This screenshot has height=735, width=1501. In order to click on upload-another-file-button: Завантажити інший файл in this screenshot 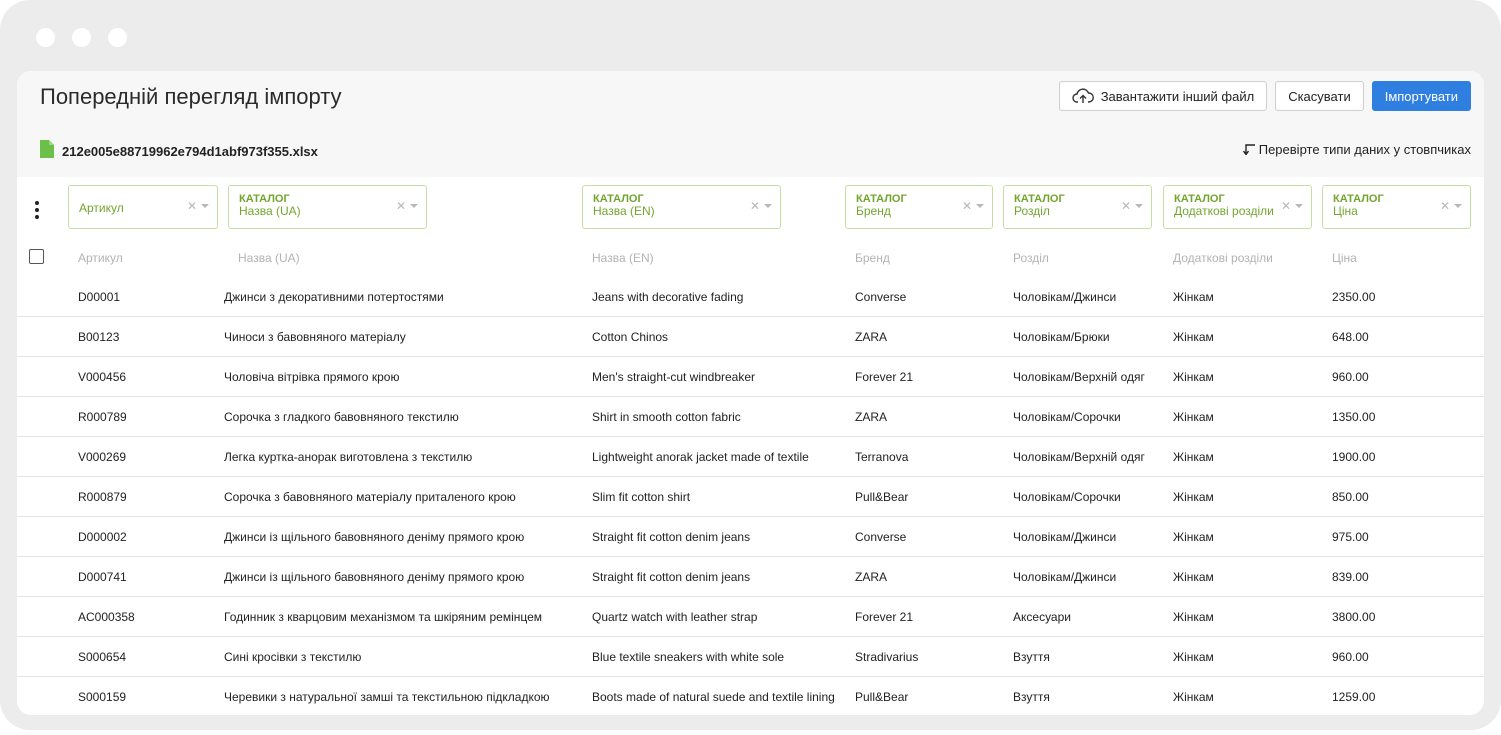, I will do `click(1163, 96)`.